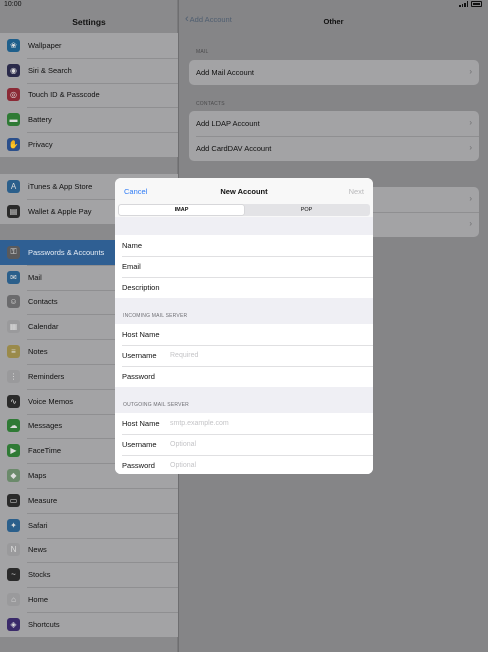 The width and height of the screenshot is (488, 652). What do you see at coordinates (244, 5) in the screenshot?
I see `status-bar-right` at bounding box center [244, 5].